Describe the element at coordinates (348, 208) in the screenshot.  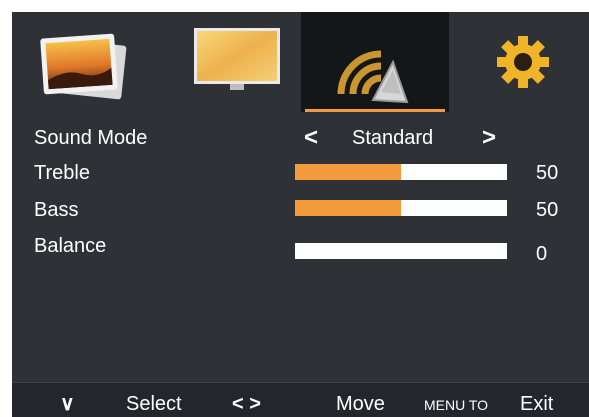
I see `bass-slider-fill` at that location.